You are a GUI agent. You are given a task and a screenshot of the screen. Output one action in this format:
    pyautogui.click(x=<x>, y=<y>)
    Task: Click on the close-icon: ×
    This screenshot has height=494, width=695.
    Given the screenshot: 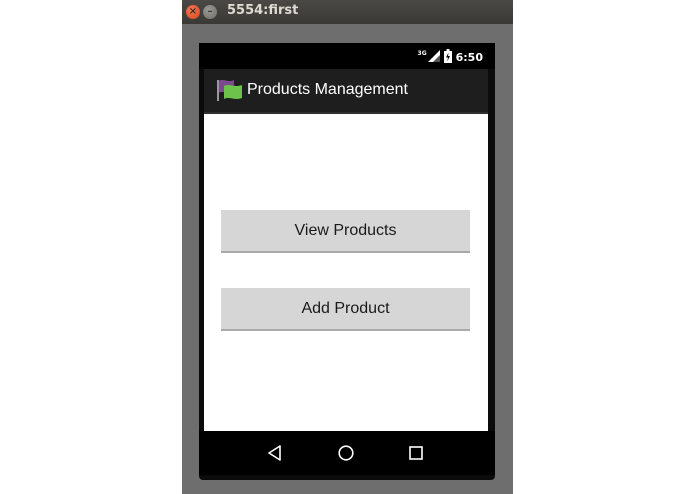 What is the action you would take?
    pyautogui.click(x=193, y=11)
    